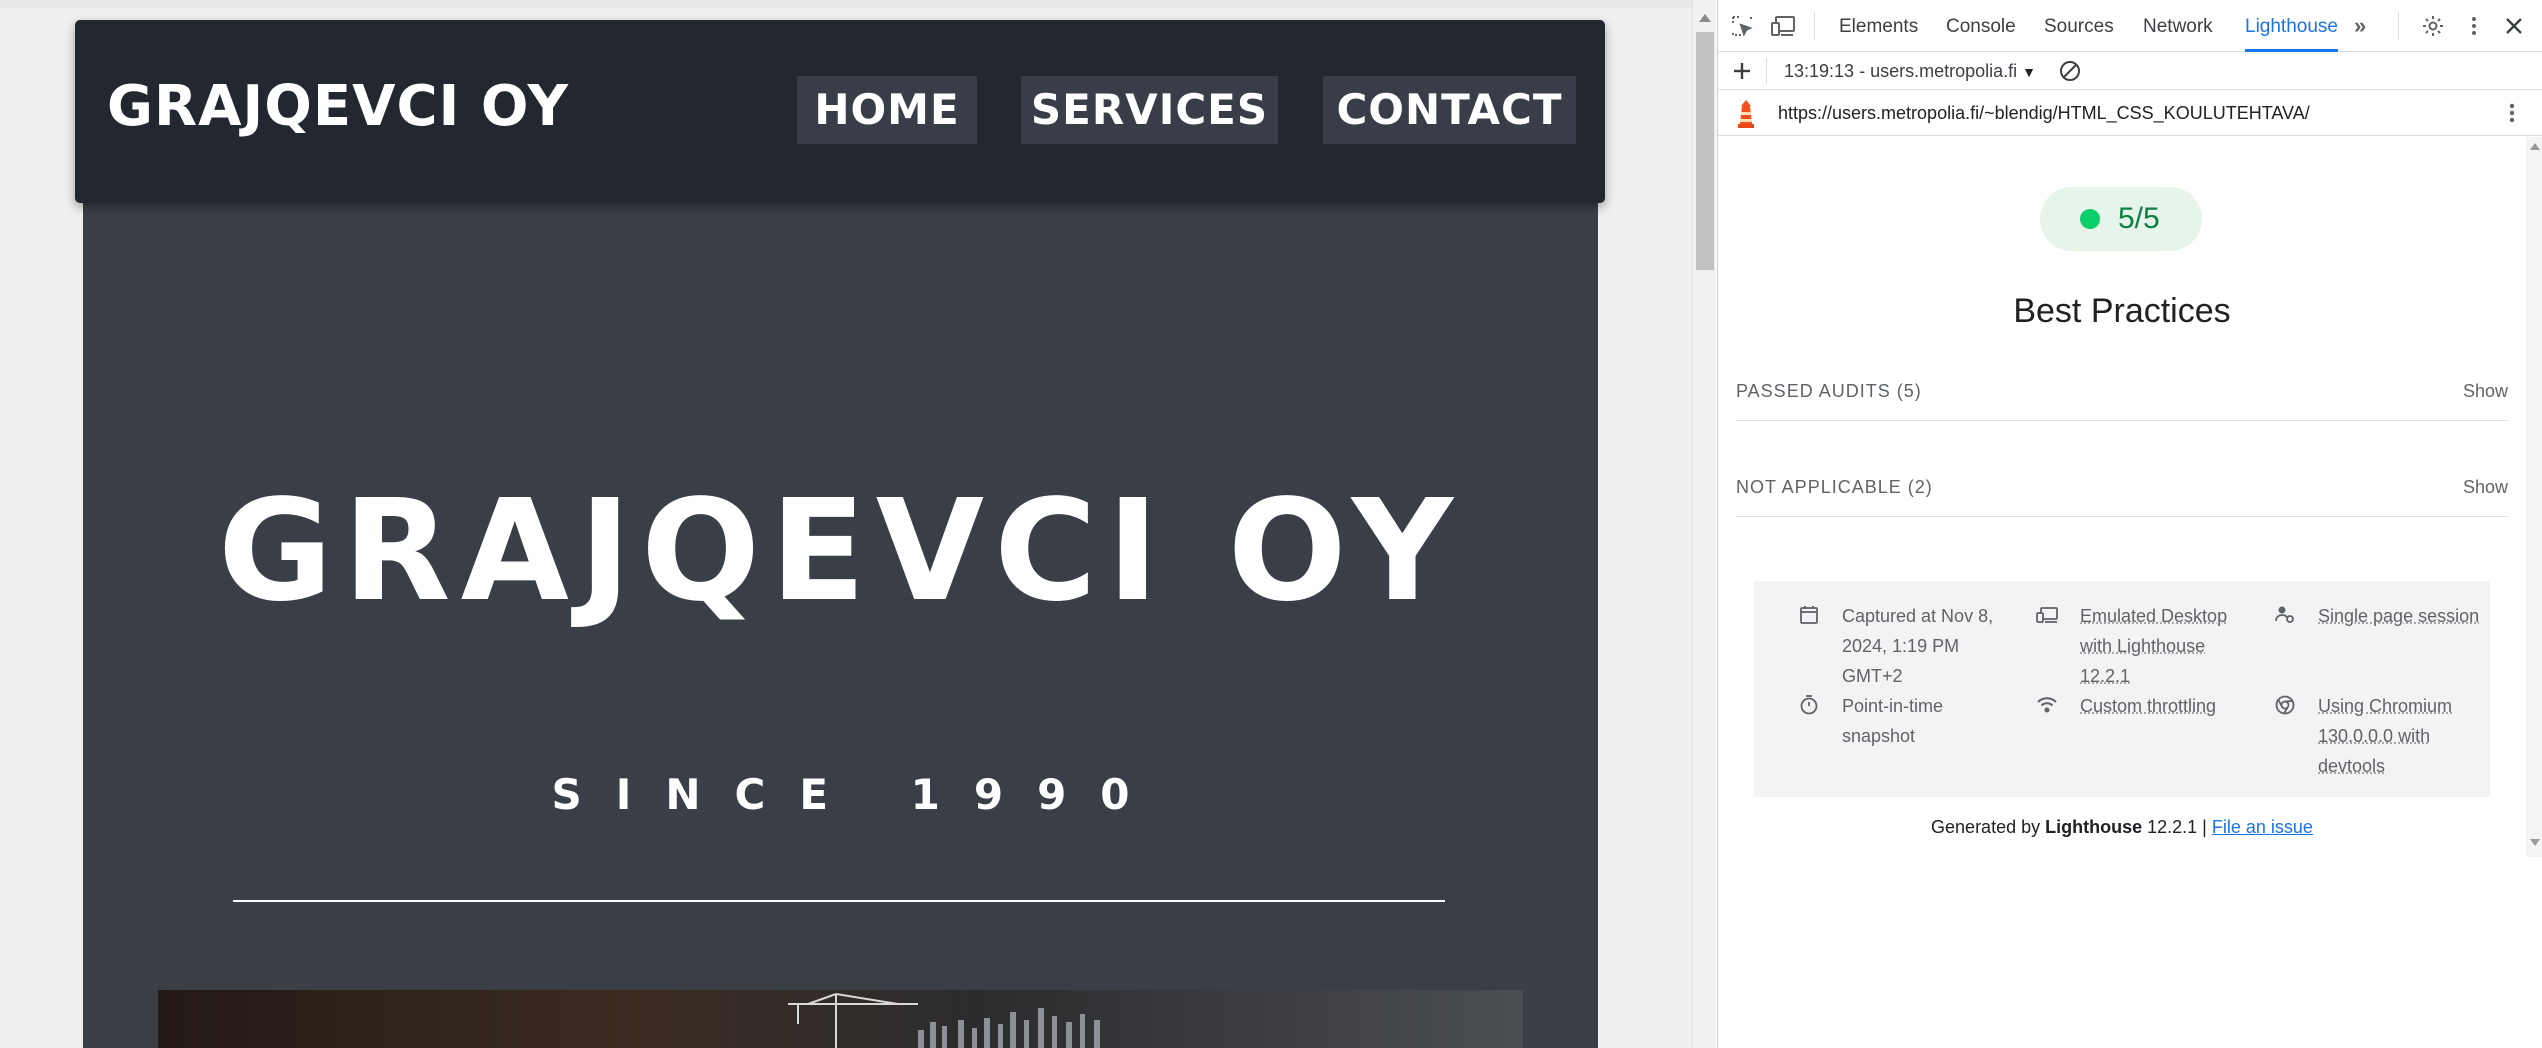  I want to click on clear-reports-icon, so click(2070, 71).